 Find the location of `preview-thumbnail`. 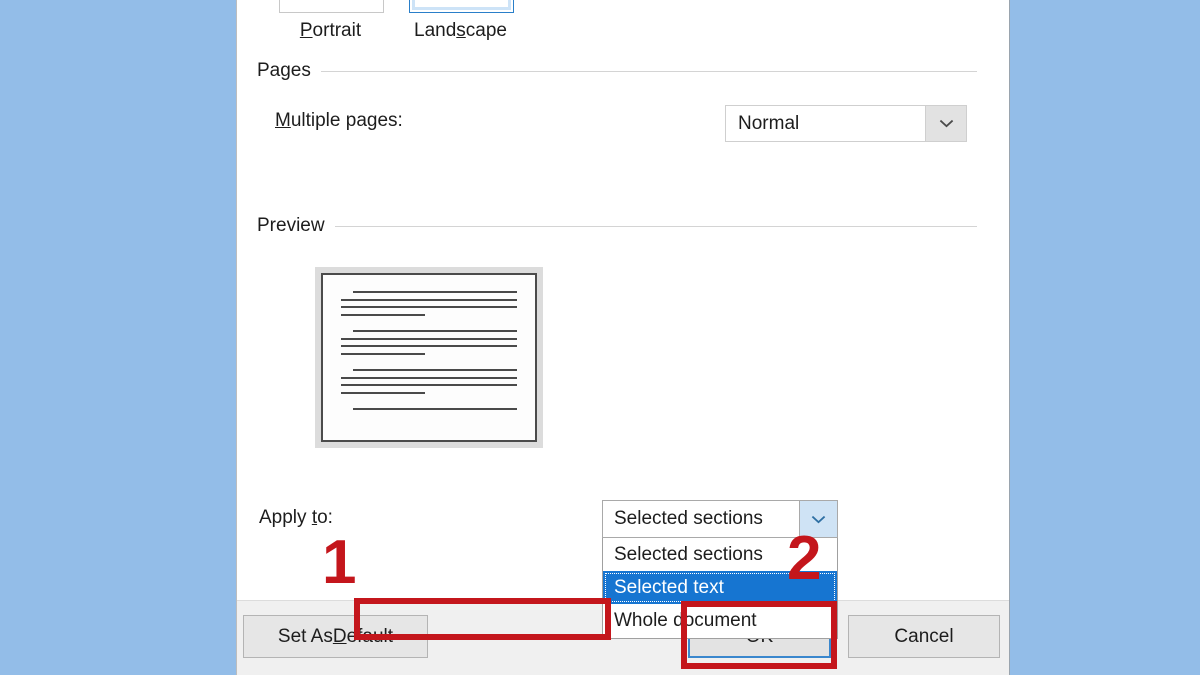

preview-thumbnail is located at coordinates (429, 357).